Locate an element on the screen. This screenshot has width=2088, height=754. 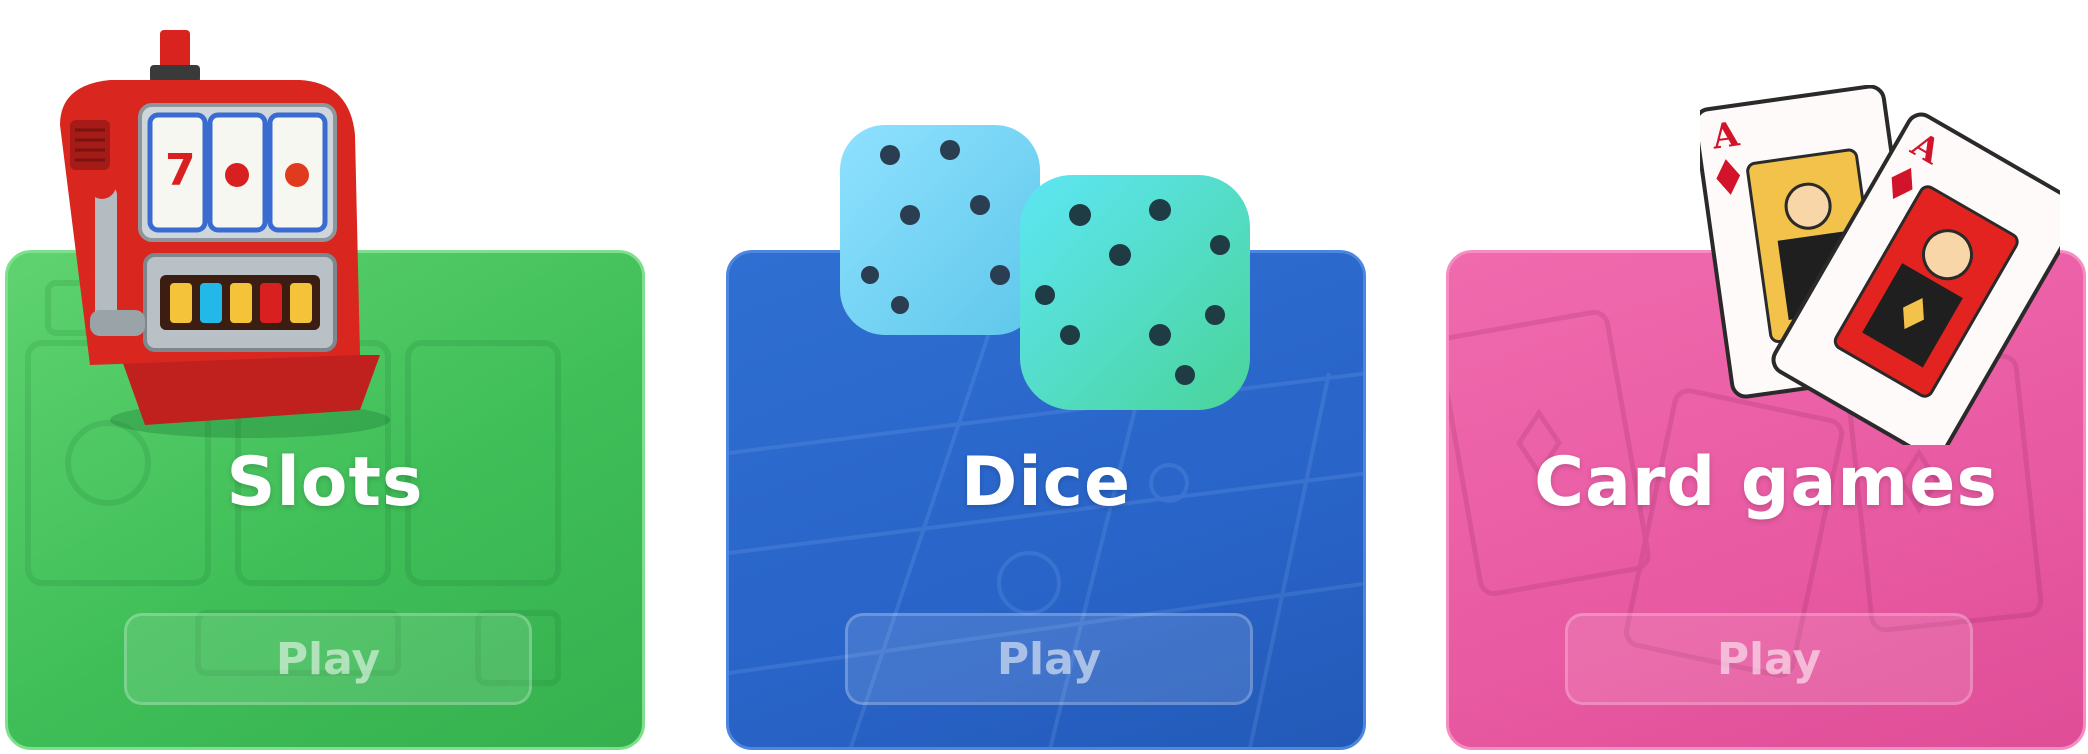
card-title: Dice is located at coordinates (1046, 482).